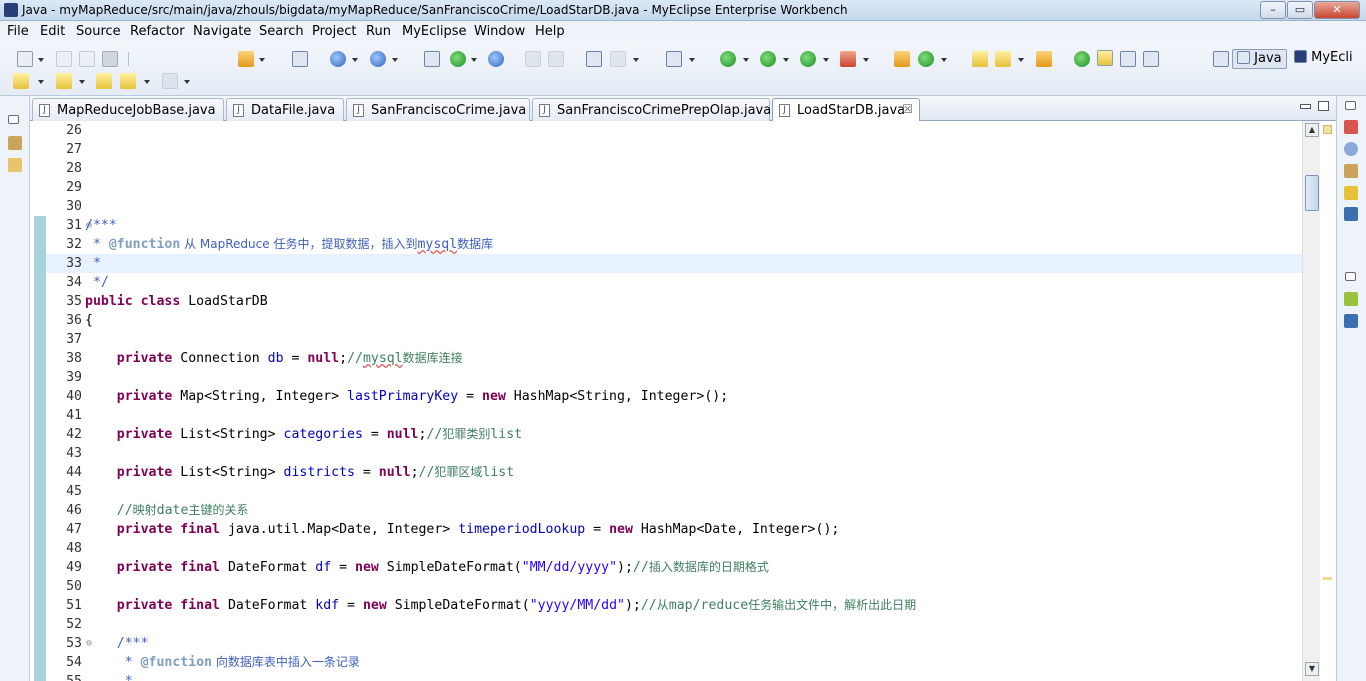 Image resolution: width=1366 pixels, height=681 pixels. I want to click on code-line: 45, so click(674, 491).